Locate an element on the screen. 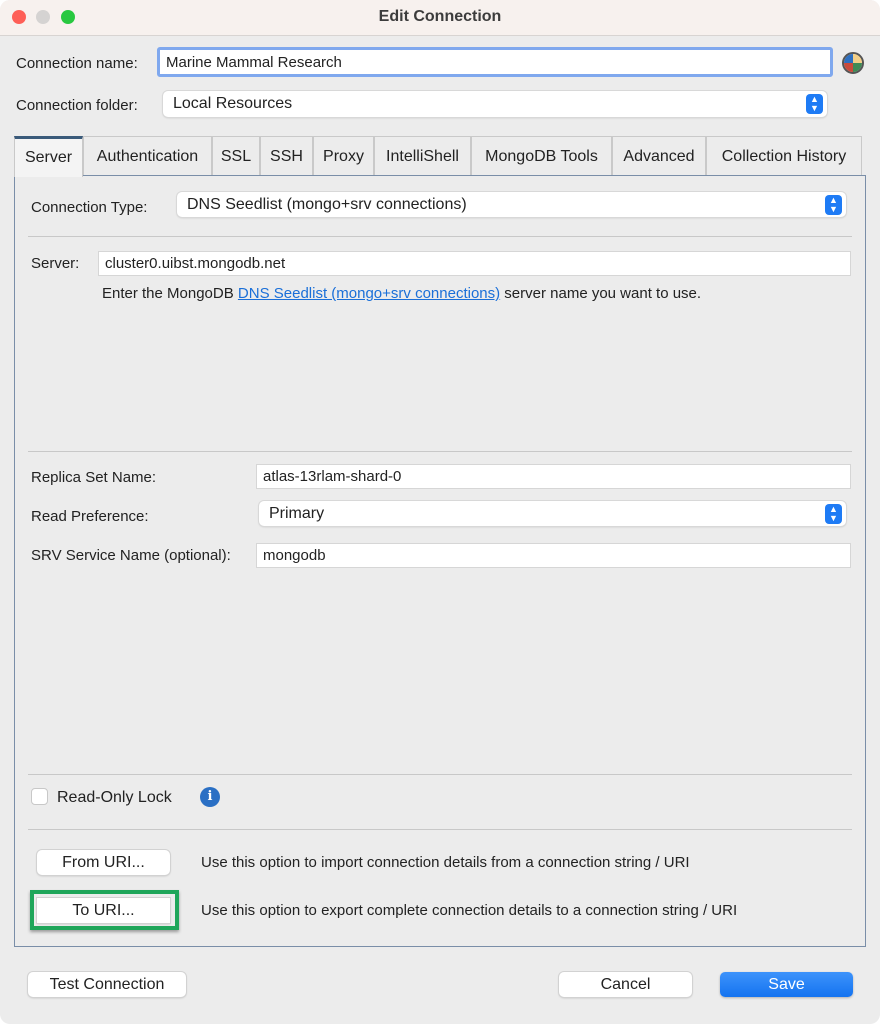 The image size is (880, 1024). connection-type-value: DNS Seedlist (mongo+srv connections) is located at coordinates (327, 204).